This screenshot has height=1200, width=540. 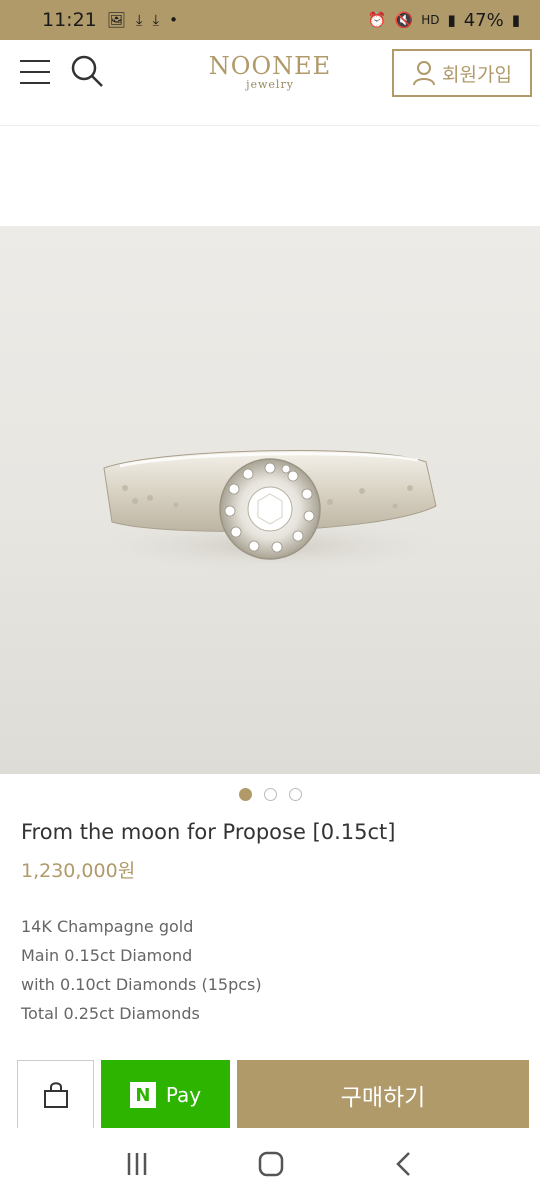 What do you see at coordinates (107, 926) in the screenshot?
I see `description-line: 14K Champagne gold` at bounding box center [107, 926].